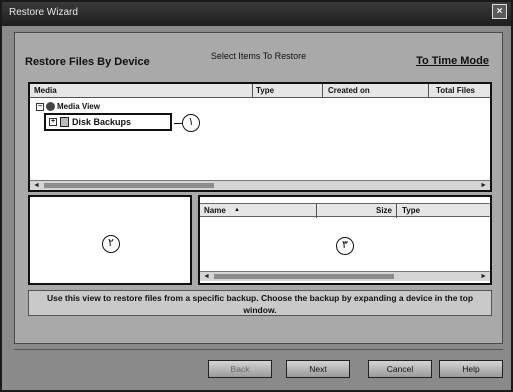  I want to click on next-button: Next, so click(318, 369).